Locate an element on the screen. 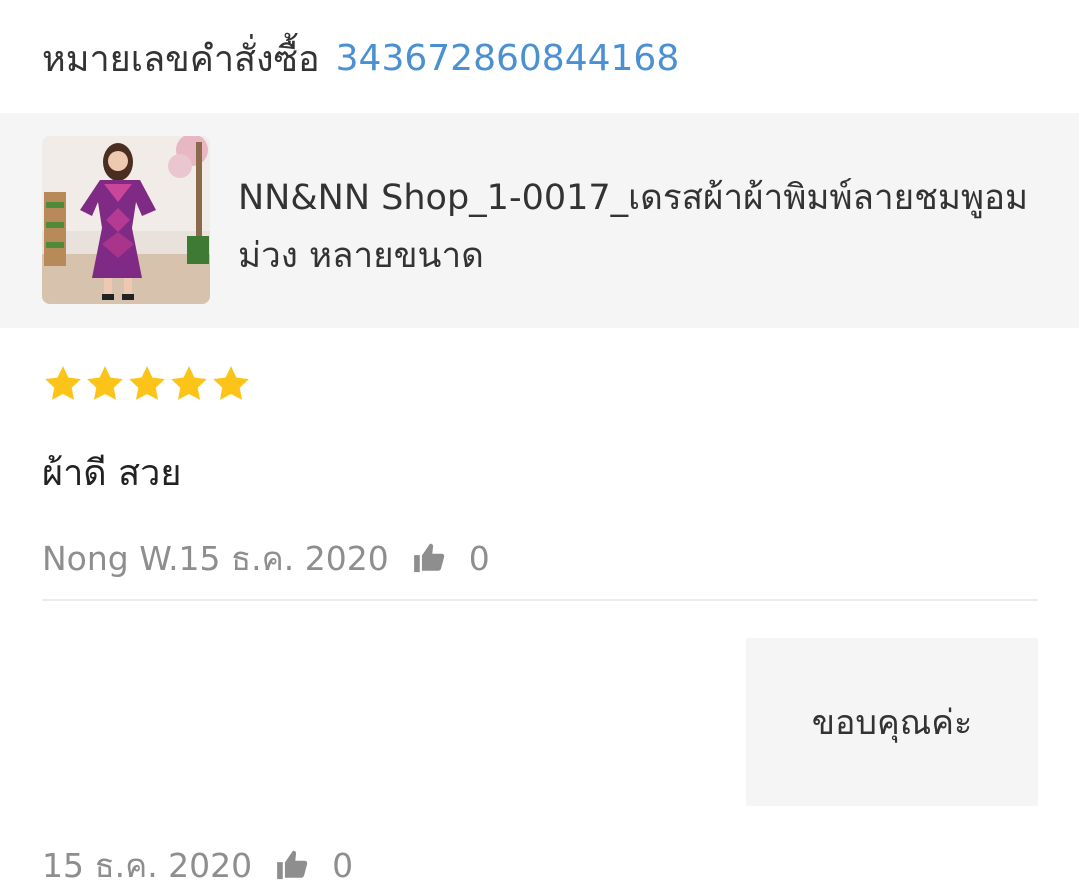 This screenshot has height=896, width=1079. order-number-row: หมายเลขคำสั่งซื้อ 343672860844168 is located at coordinates (360, 58).